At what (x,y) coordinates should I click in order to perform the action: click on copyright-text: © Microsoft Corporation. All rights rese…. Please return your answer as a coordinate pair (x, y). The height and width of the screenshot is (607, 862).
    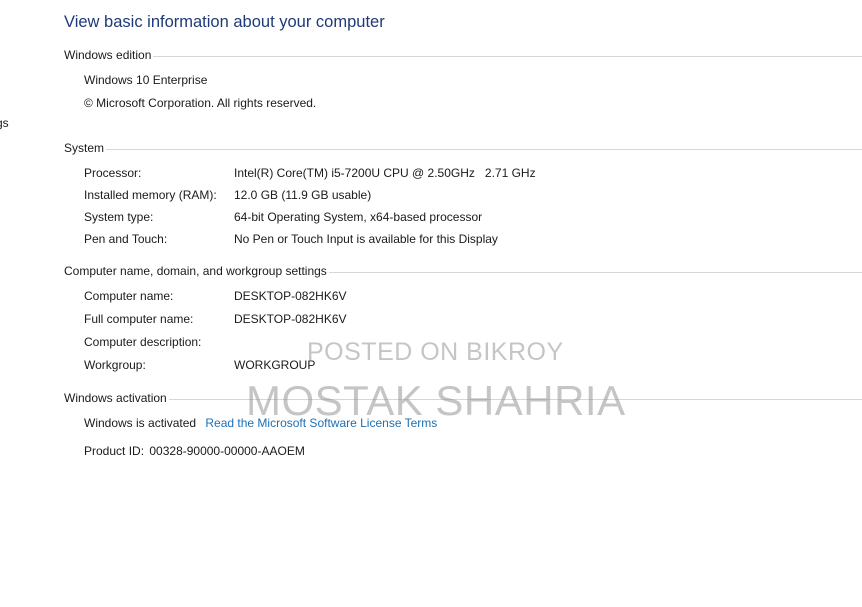
    Looking at the image, I should click on (200, 103).